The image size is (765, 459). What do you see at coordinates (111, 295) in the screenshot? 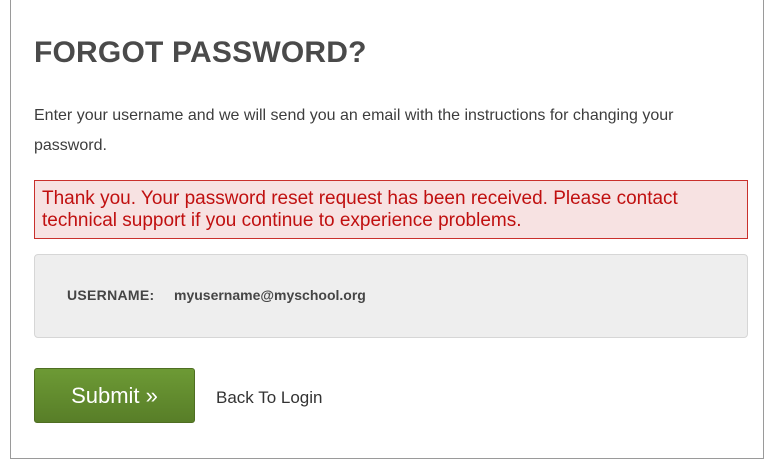
I see `username-label: USERNAME:` at bounding box center [111, 295].